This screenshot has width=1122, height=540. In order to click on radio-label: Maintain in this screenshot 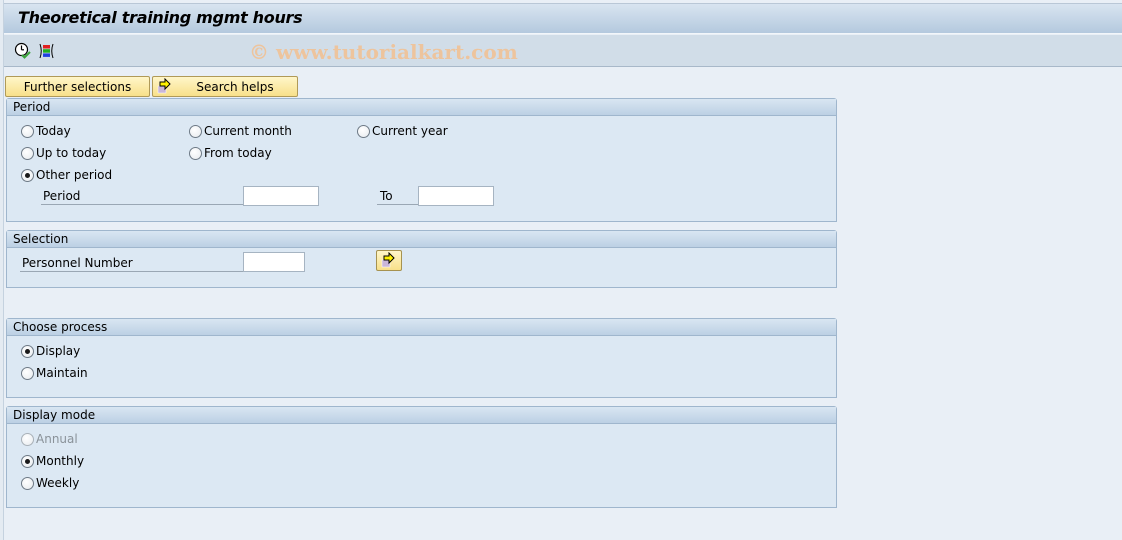, I will do `click(62, 373)`.